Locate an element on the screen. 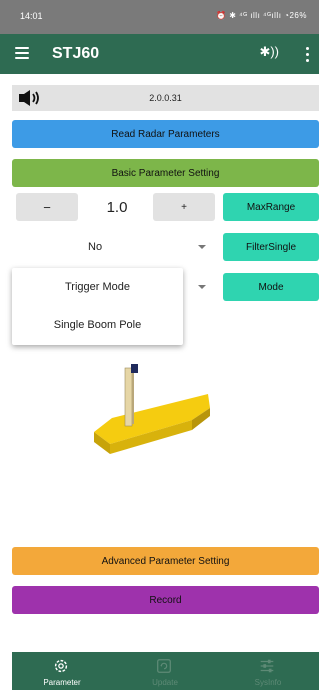 The image size is (320, 690). range-increment-button: + is located at coordinates (184, 207).